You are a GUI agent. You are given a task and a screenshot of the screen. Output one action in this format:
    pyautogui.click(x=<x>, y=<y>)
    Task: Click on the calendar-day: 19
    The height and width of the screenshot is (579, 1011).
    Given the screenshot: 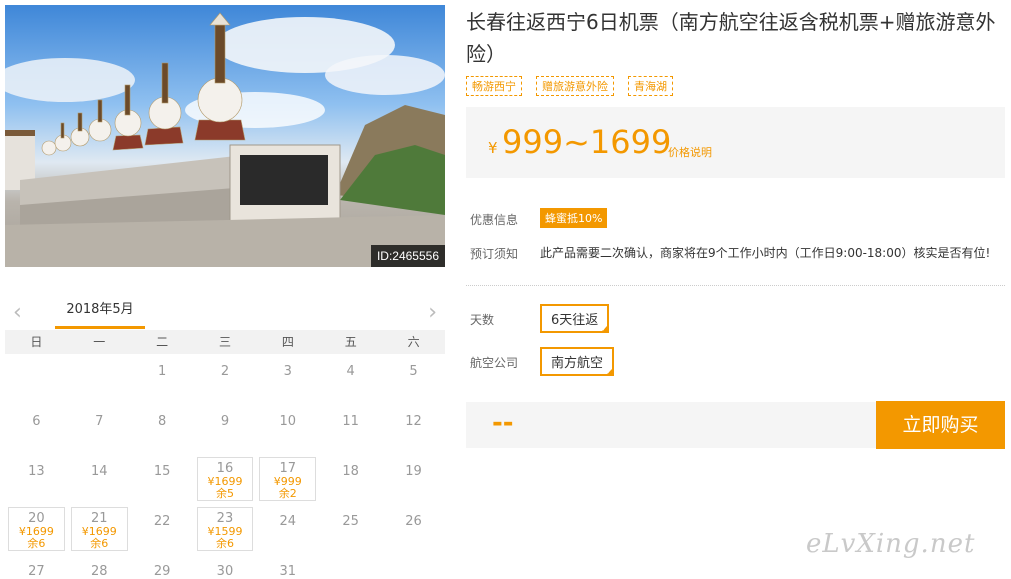 What is the action you would take?
    pyautogui.click(x=413, y=479)
    